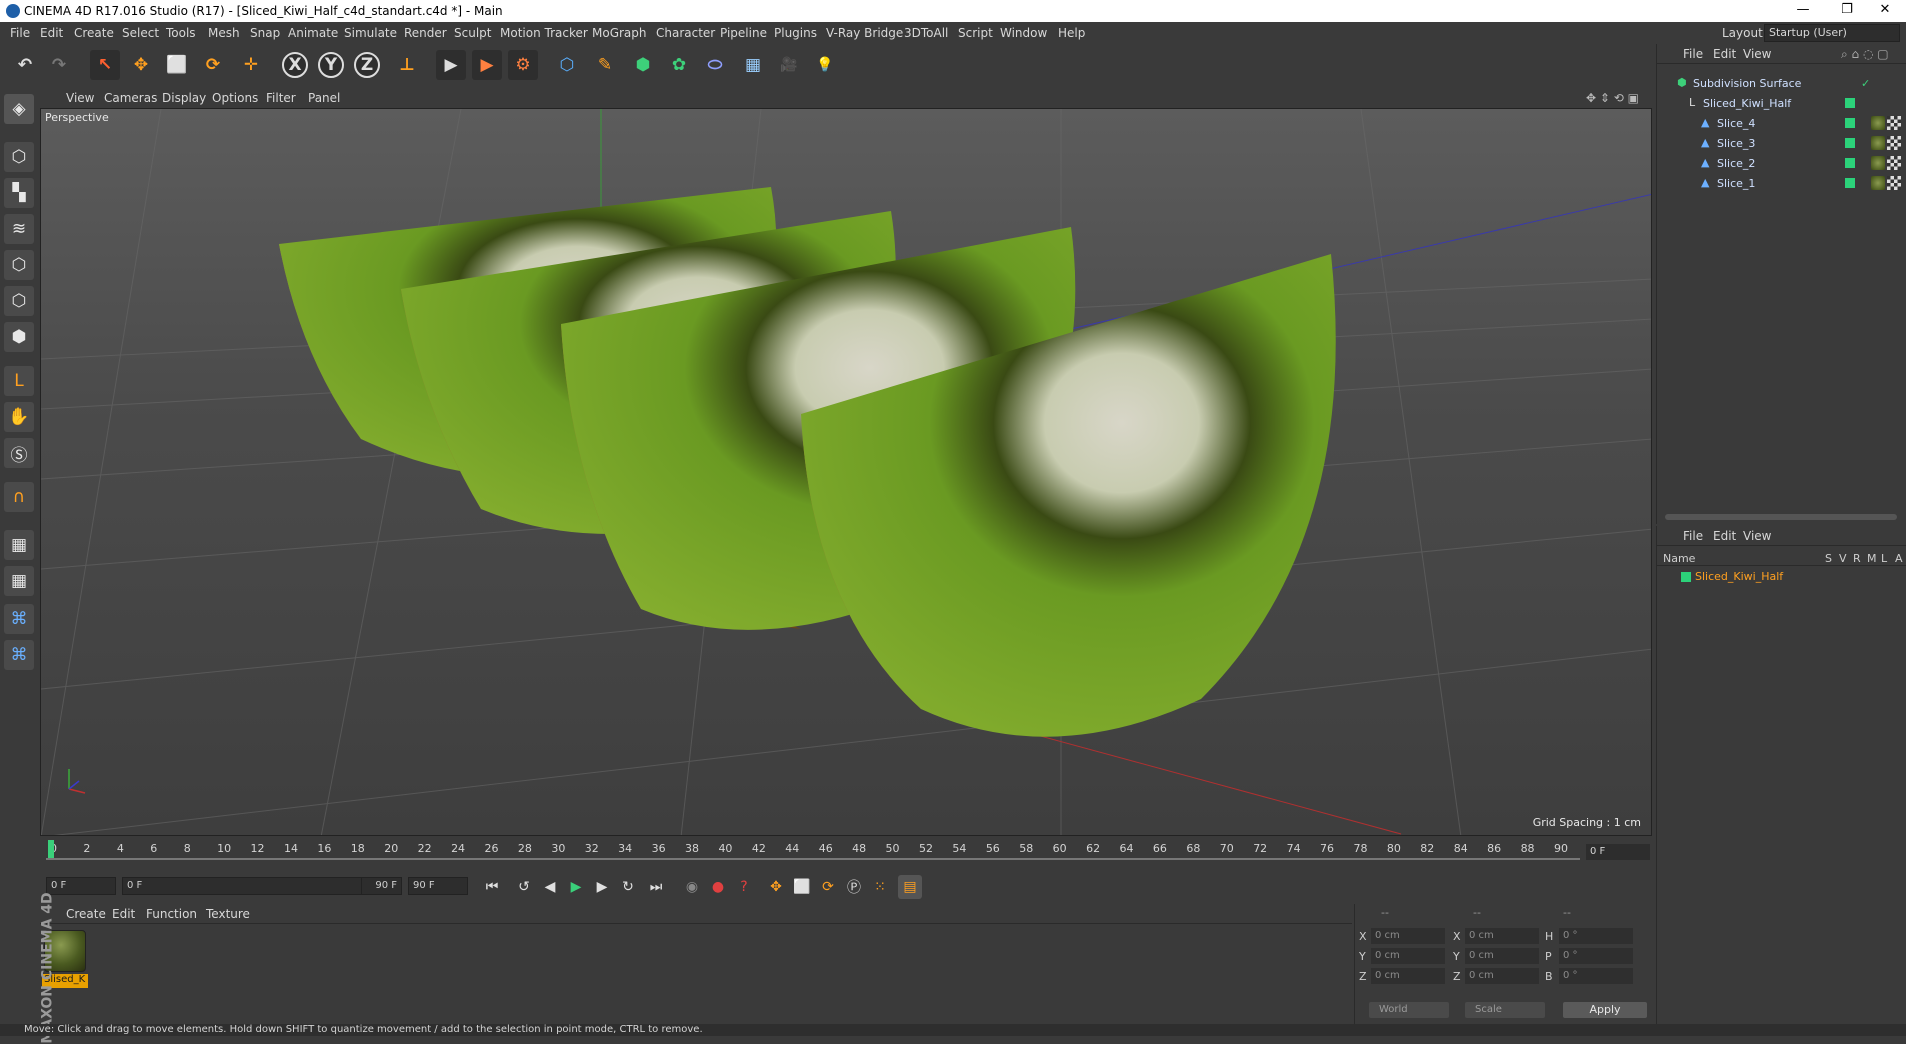 This screenshot has width=1906, height=1044. What do you see at coordinates (1724, 54) in the screenshot?
I see `object-menu-edit: Edit` at bounding box center [1724, 54].